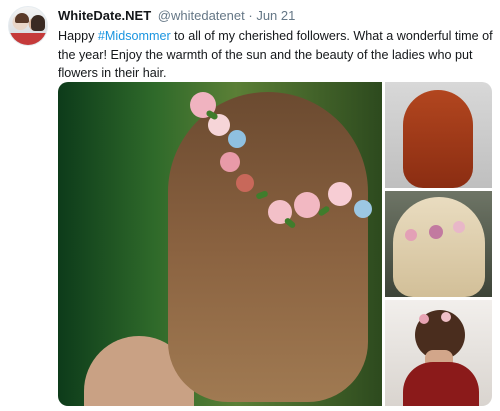 The image size is (500, 411). What do you see at coordinates (275, 15) in the screenshot?
I see `tweet-date: Jun 21` at bounding box center [275, 15].